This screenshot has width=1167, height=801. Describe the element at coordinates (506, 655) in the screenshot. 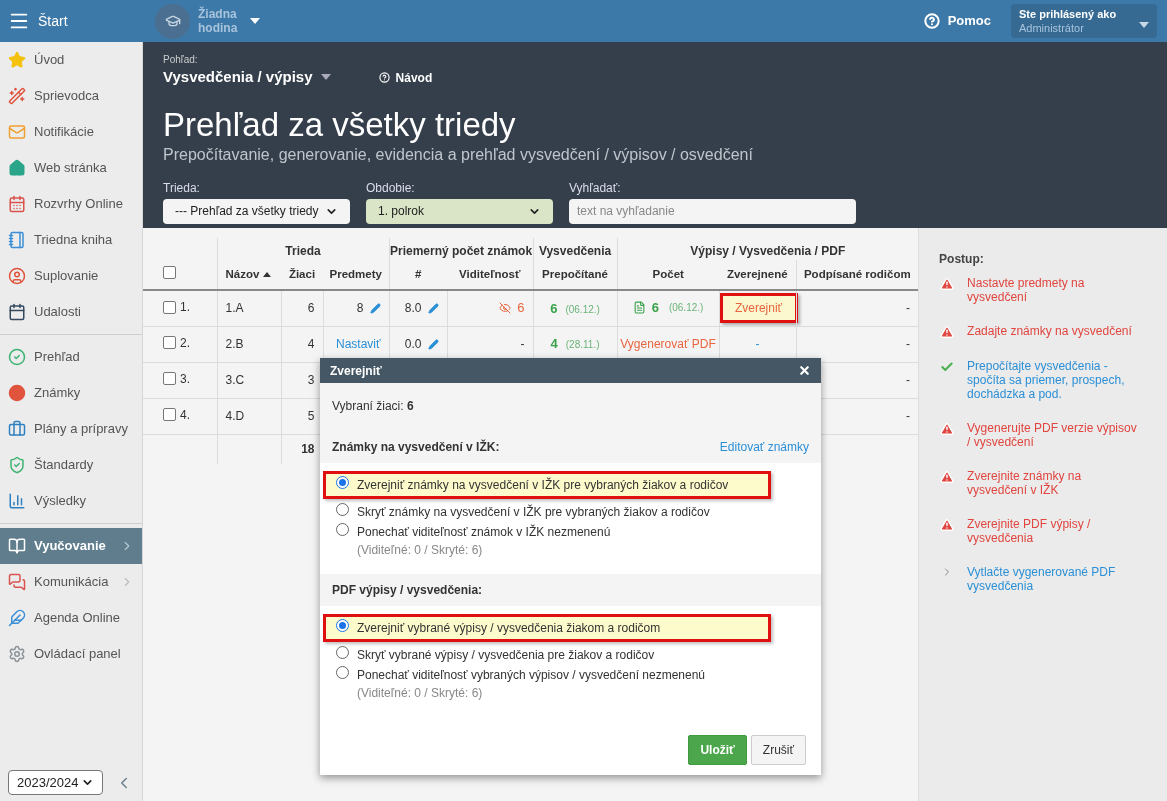

I see `option-label: Skryť vybrané výpisy / vysvedčenia pre žiakov a rodičov` at that location.